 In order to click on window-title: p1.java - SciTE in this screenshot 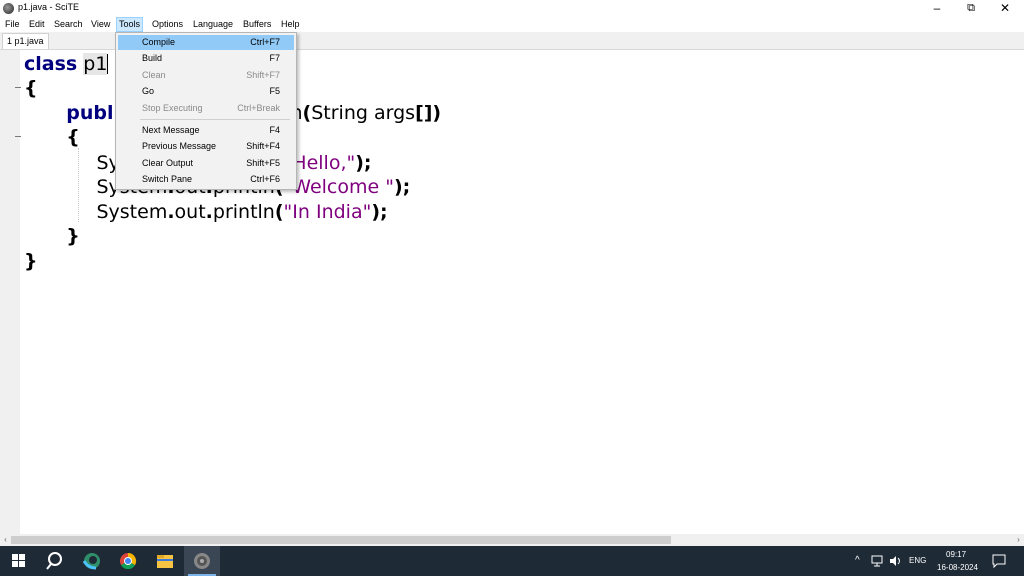, I will do `click(49, 7)`.